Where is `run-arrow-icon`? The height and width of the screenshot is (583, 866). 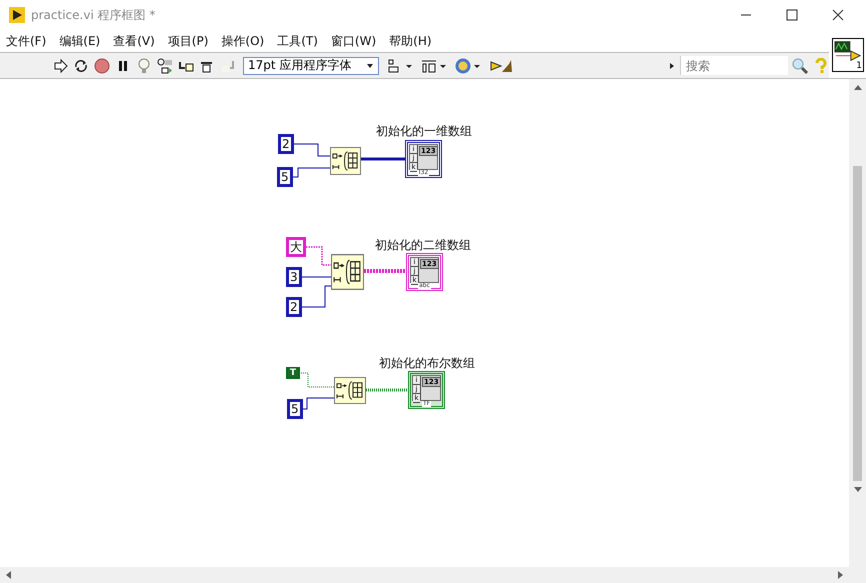
run-arrow-icon is located at coordinates (60, 66).